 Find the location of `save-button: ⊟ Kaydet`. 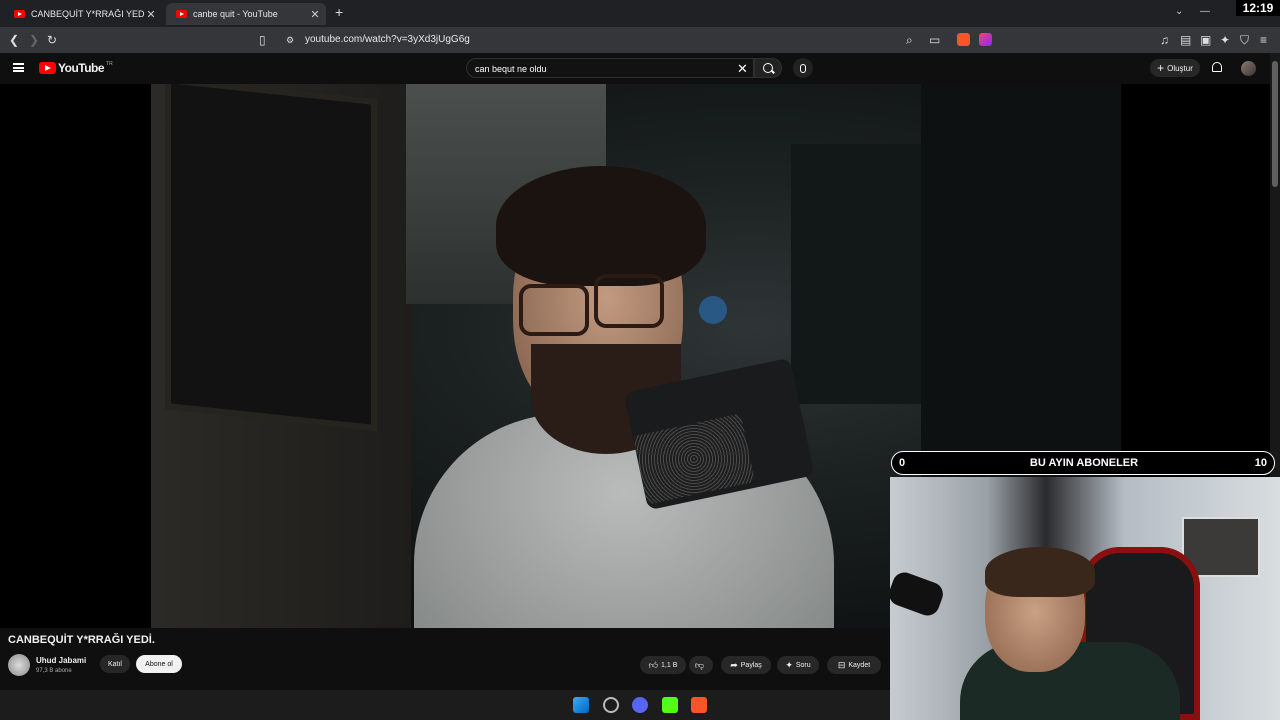

save-button: ⊟ Kaydet is located at coordinates (854, 665).